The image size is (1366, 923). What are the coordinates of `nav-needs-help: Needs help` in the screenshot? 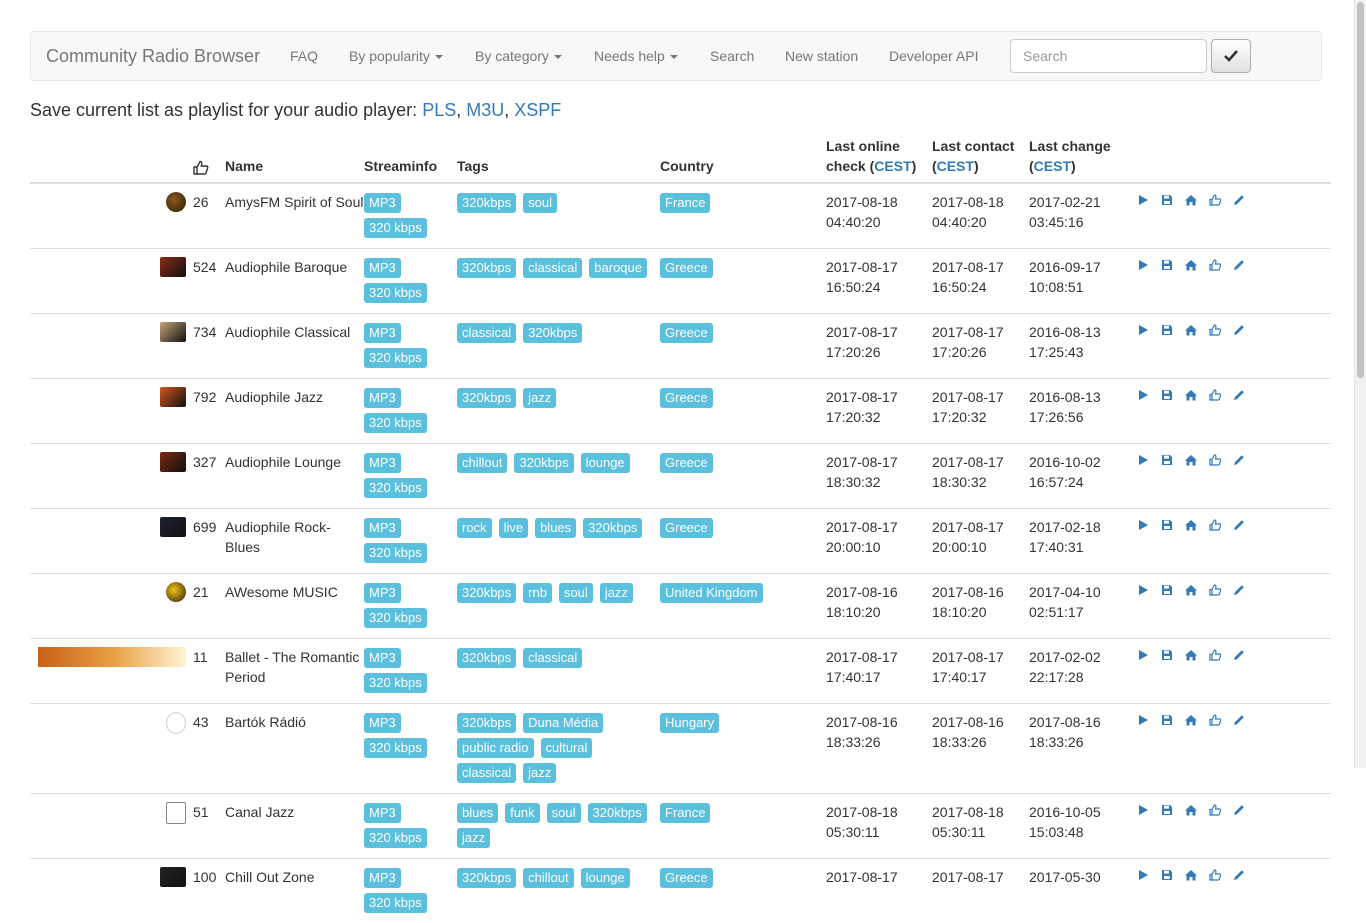 It's located at (636, 56).